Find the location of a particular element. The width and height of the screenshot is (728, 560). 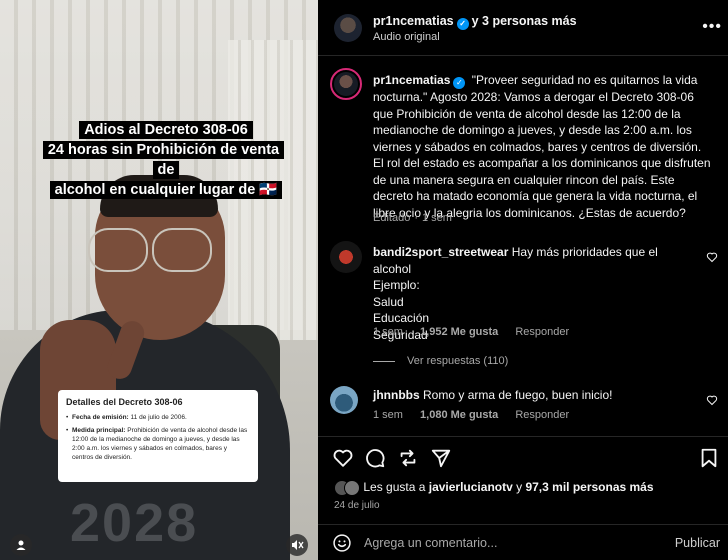

video-caption-line-1: Adios al Decreto 308-06 is located at coordinates (166, 130).